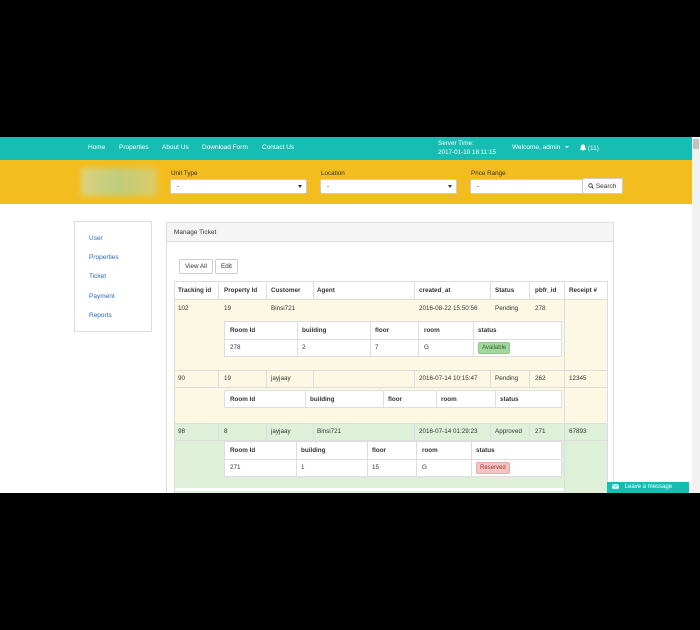 The image size is (700, 630). What do you see at coordinates (238, 186) in the screenshot?
I see `unit-type-select: -` at bounding box center [238, 186].